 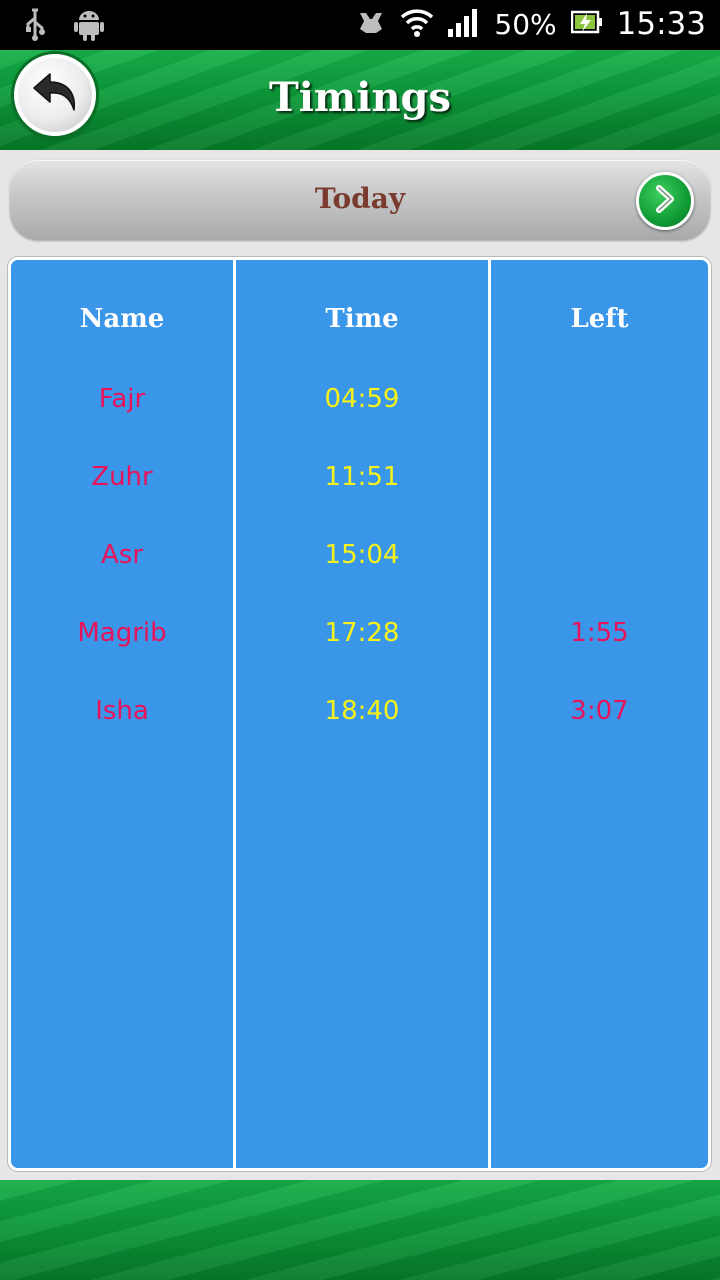 What do you see at coordinates (599, 711) in the screenshot?
I see `time-left: 3:07` at bounding box center [599, 711].